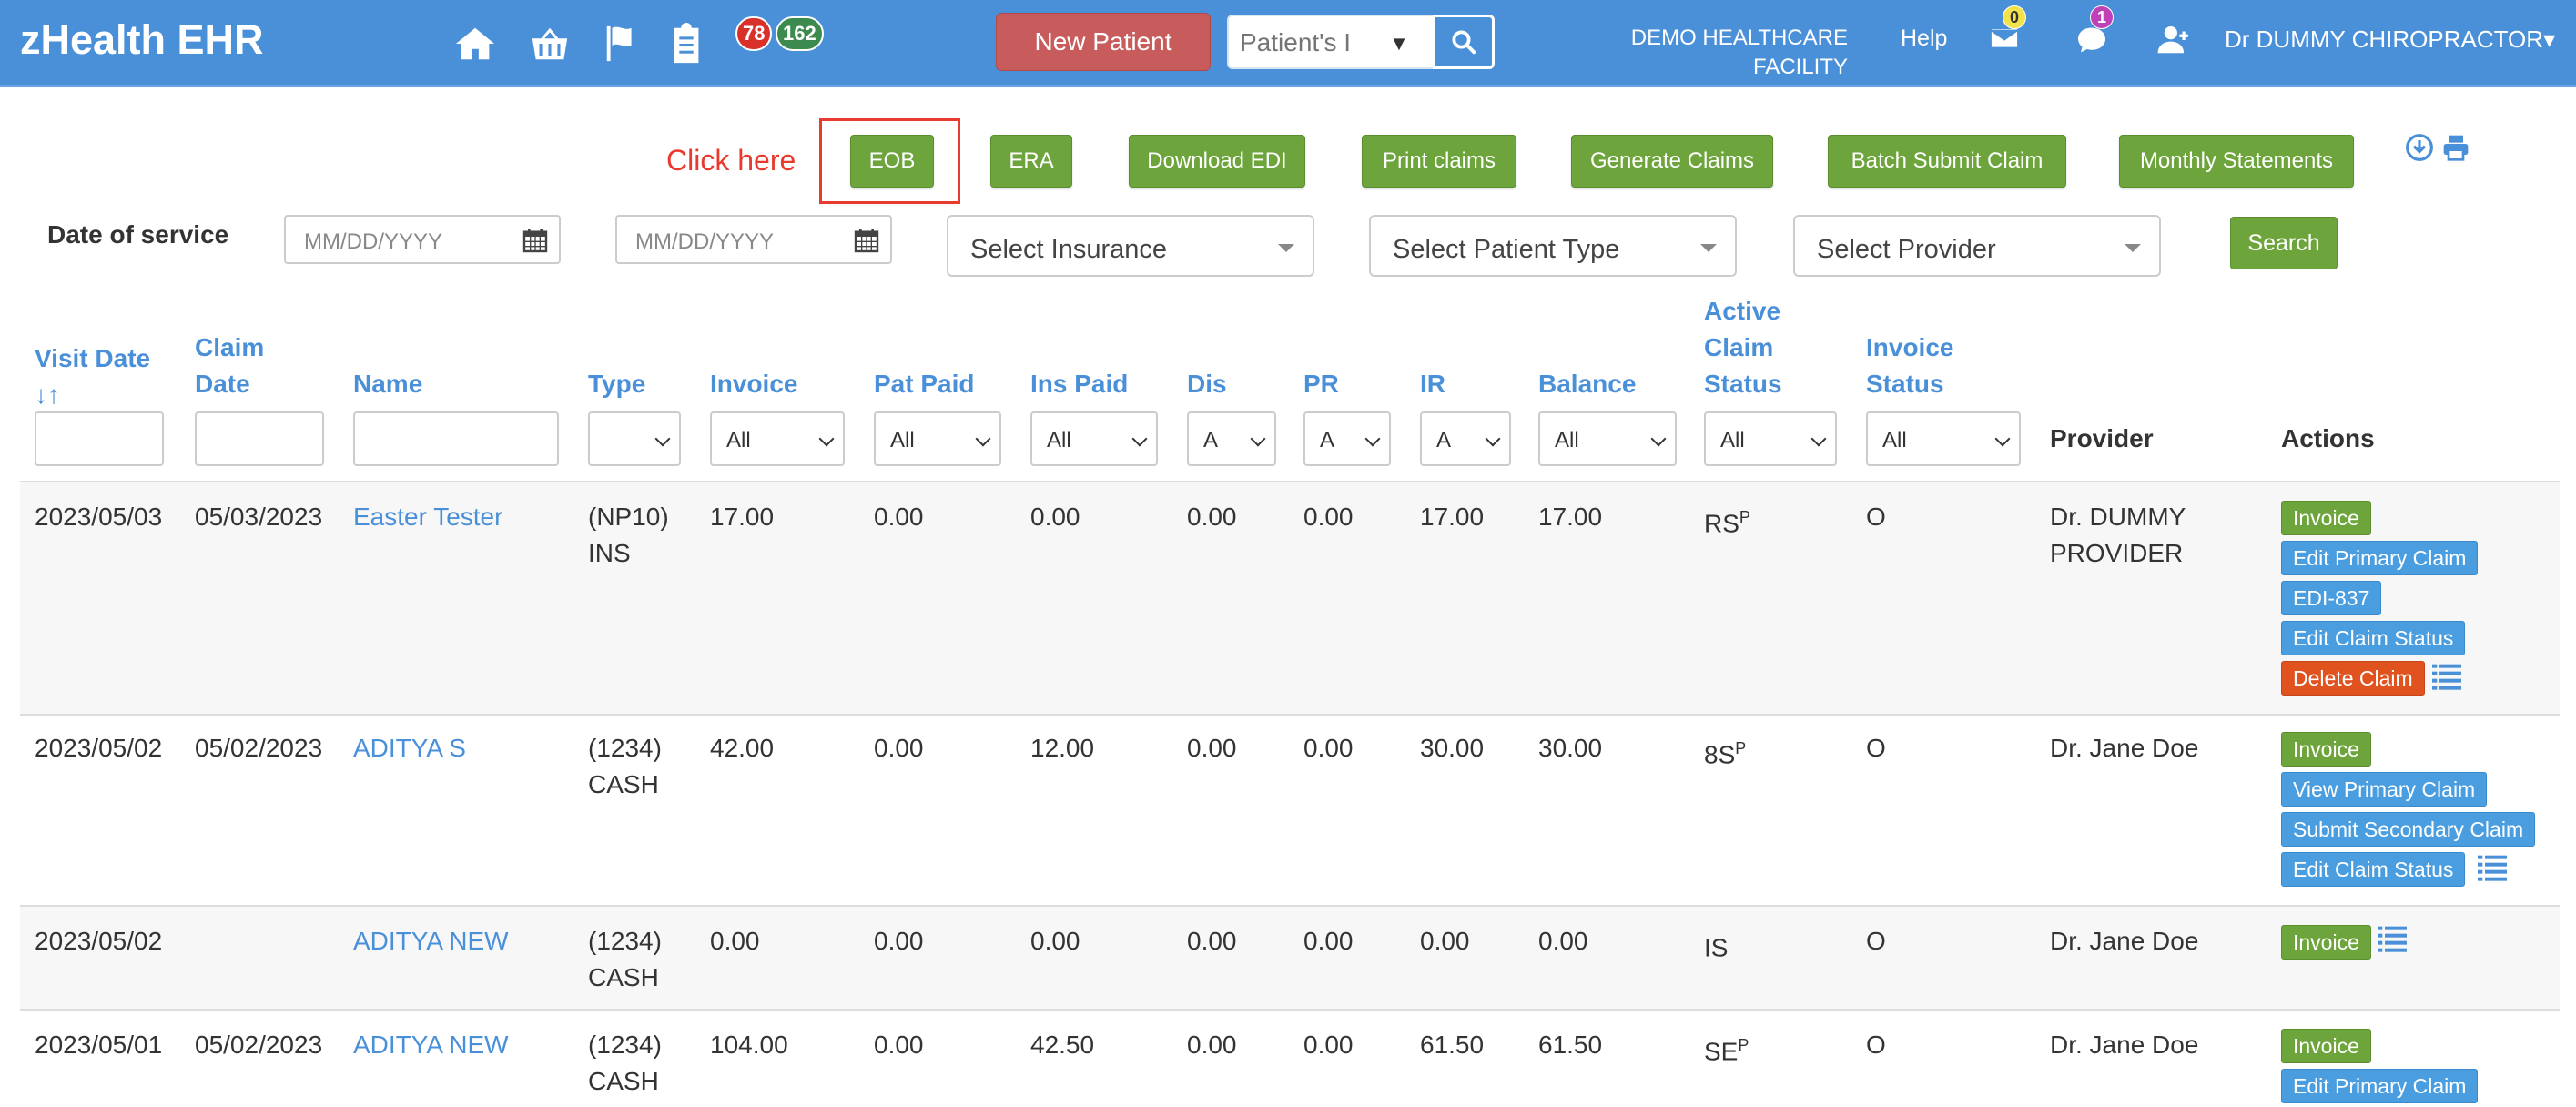 Image resolution: width=2576 pixels, height=1107 pixels. Describe the element at coordinates (1910, 347) in the screenshot. I see `header-is-line1: Invoice` at that location.